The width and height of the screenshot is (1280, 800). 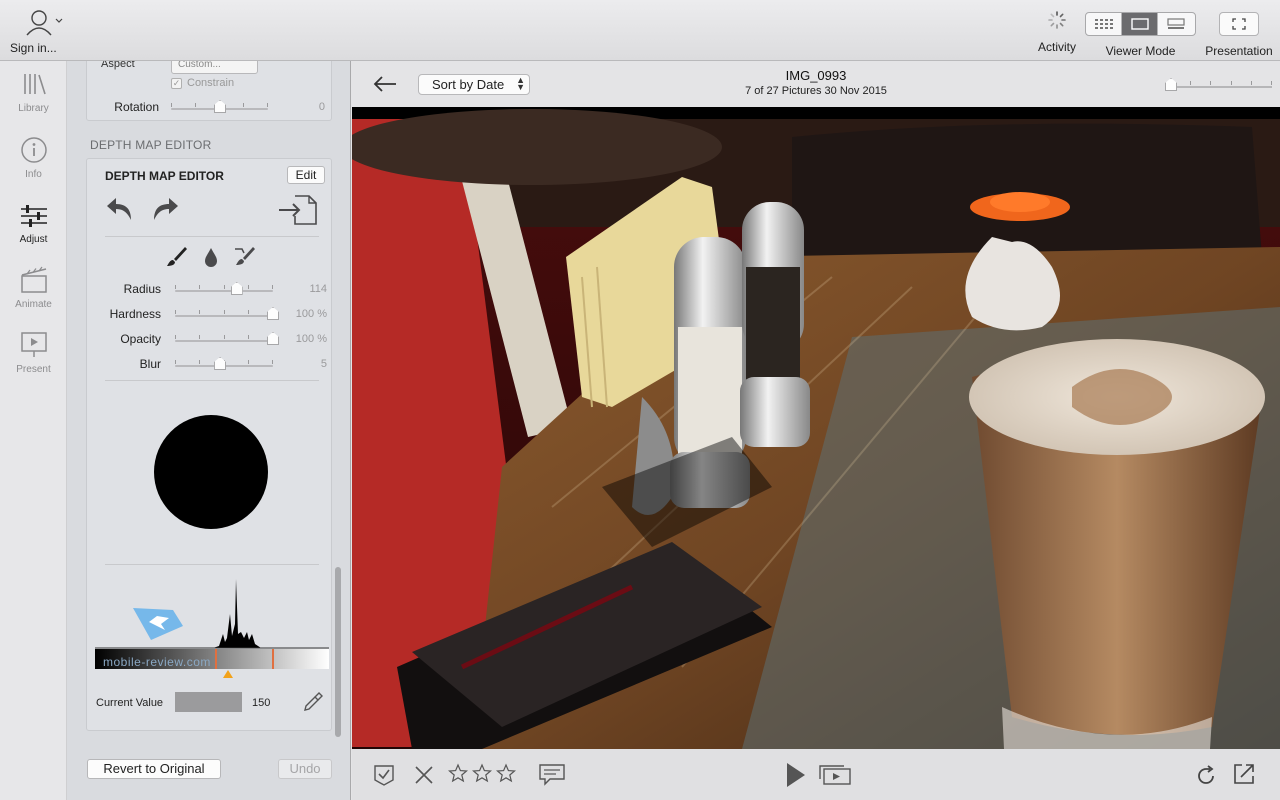 What do you see at coordinates (835, 777) in the screenshot?
I see `slideshow-icon` at bounding box center [835, 777].